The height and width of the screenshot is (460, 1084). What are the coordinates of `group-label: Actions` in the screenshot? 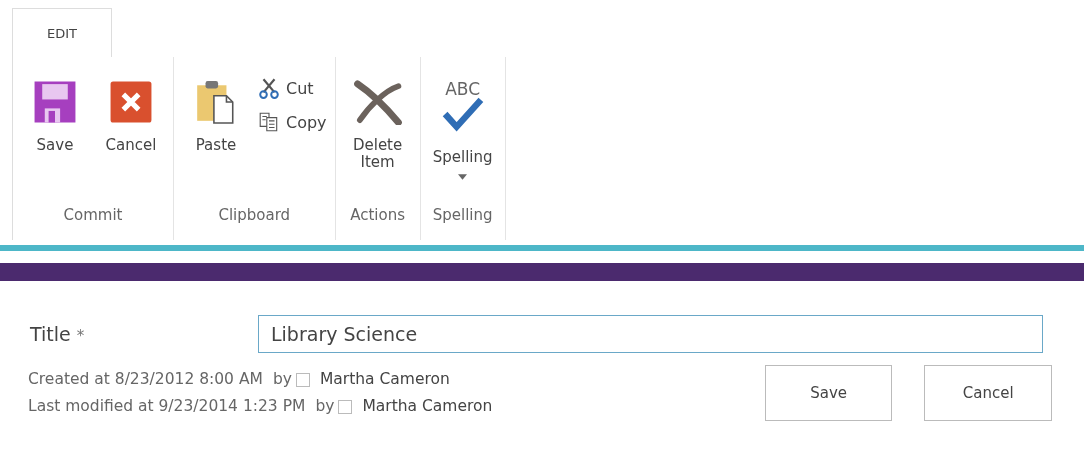 It's located at (377, 215).